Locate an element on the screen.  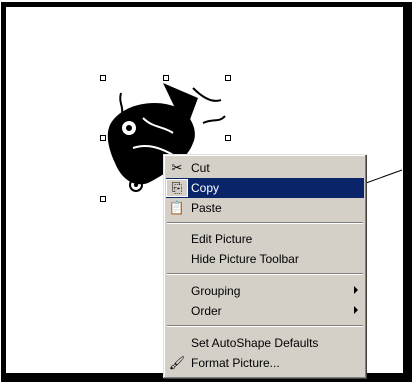
menu-item-label: Set AutoShape Defaults is located at coordinates (255, 343).